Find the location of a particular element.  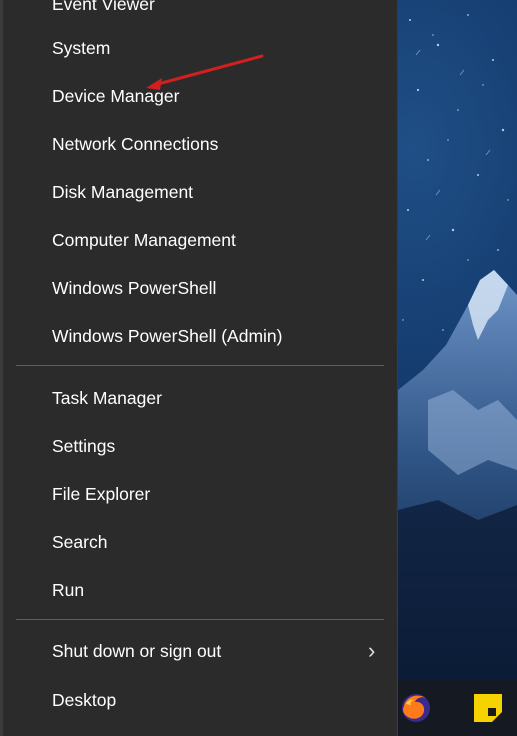

menu-item-label: File Explorer is located at coordinates (101, 493).